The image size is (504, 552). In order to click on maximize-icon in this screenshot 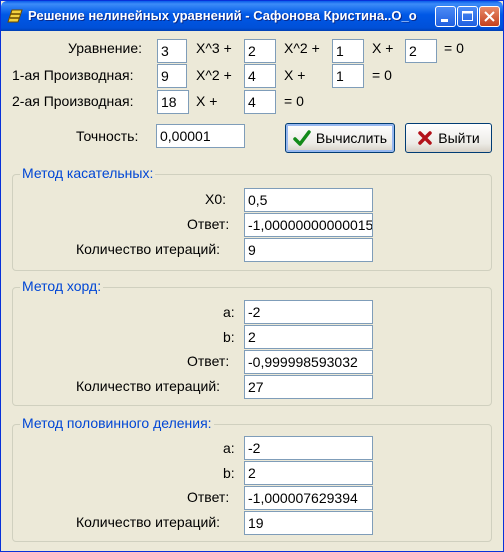, I will do `click(467, 16)`.